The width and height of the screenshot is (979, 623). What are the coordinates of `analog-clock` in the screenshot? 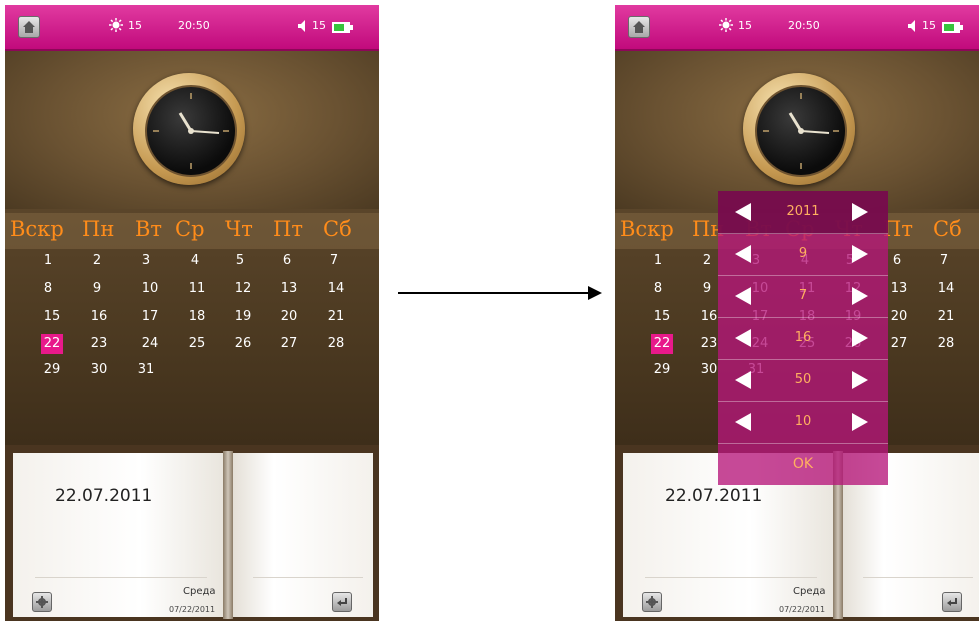 It's located at (799, 129).